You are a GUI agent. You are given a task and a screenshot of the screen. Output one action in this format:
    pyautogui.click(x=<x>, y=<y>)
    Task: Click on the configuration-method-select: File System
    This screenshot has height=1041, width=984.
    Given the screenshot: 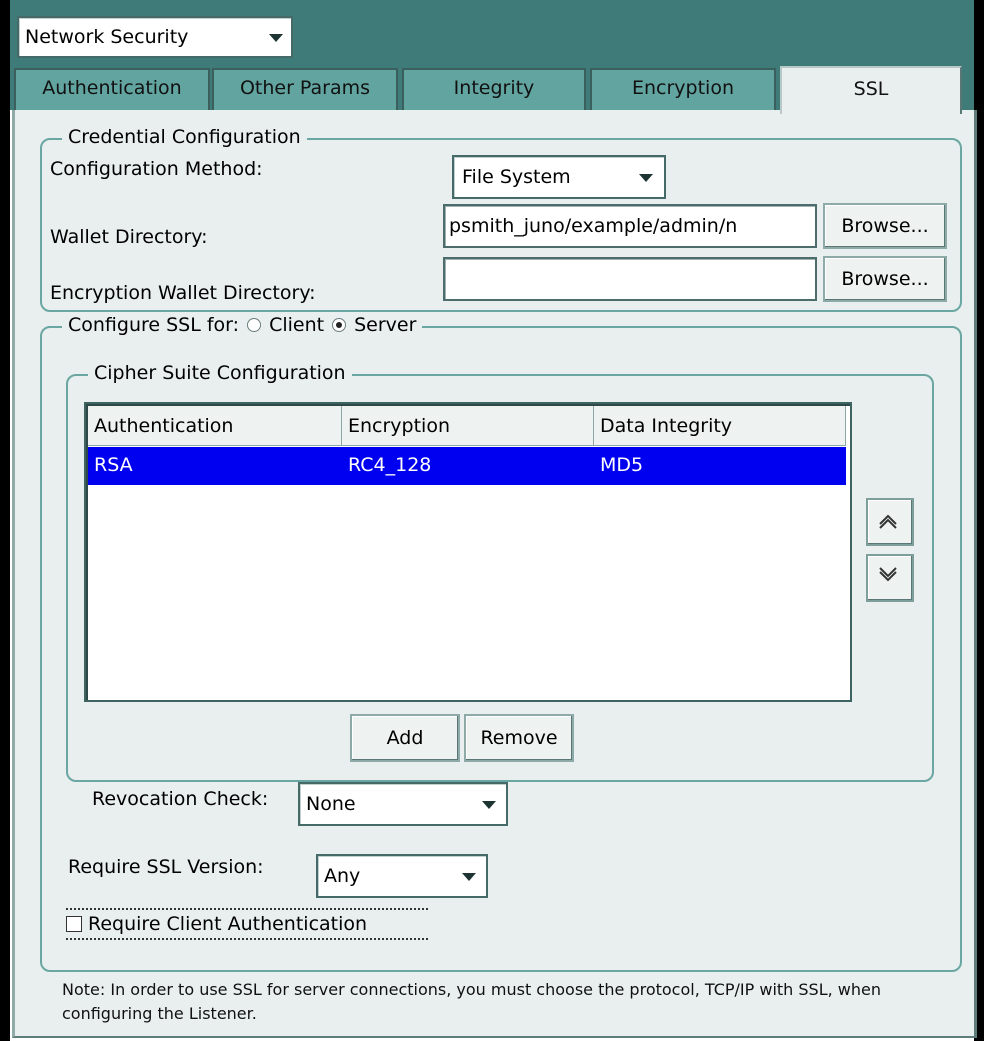 What is the action you would take?
    pyautogui.click(x=559, y=177)
    